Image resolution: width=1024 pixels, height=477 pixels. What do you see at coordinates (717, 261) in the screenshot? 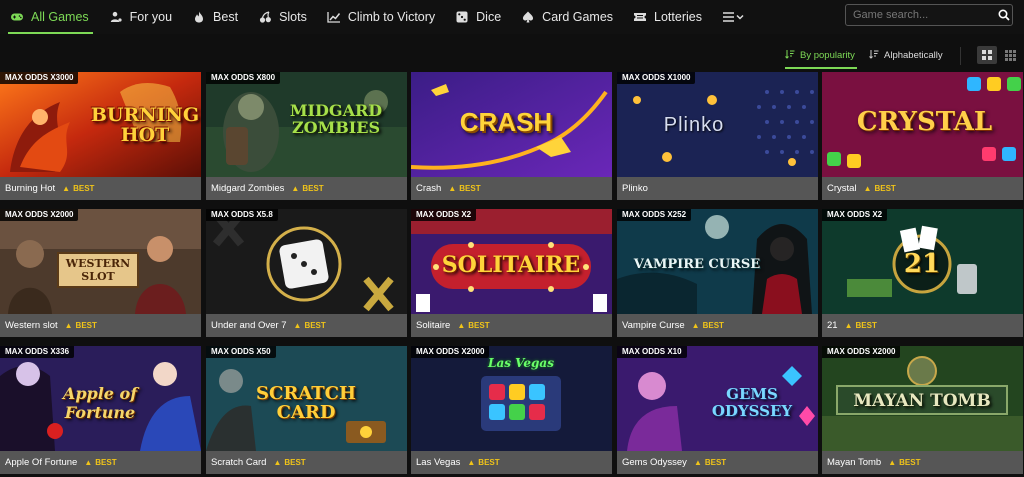
I see `game-thumbnail: MAX ODDS X252 VAMPIRE CURSE` at bounding box center [717, 261].